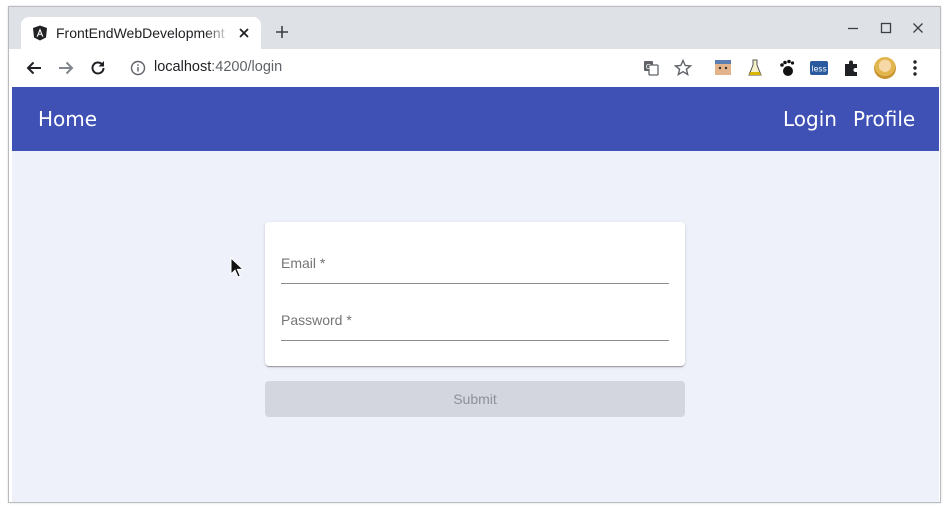  I want to click on extensions-puzzle-icon, so click(851, 68).